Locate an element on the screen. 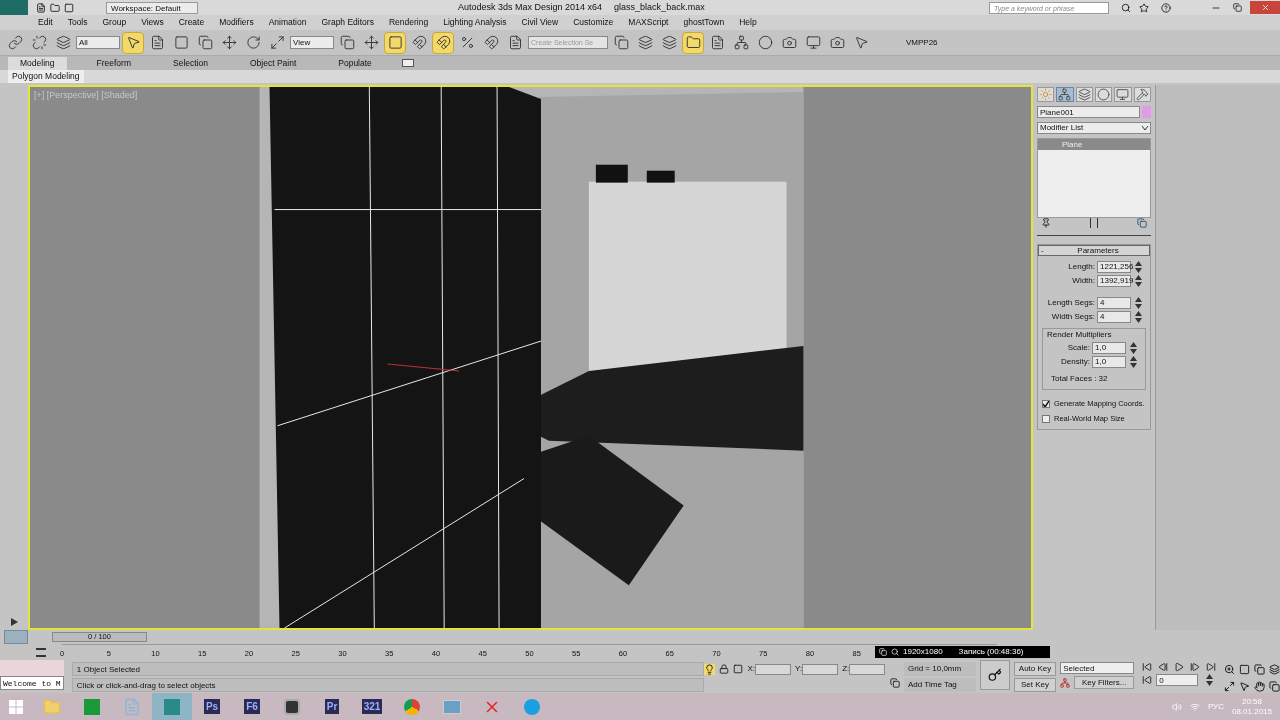  key-icon is located at coordinates (994, 675).